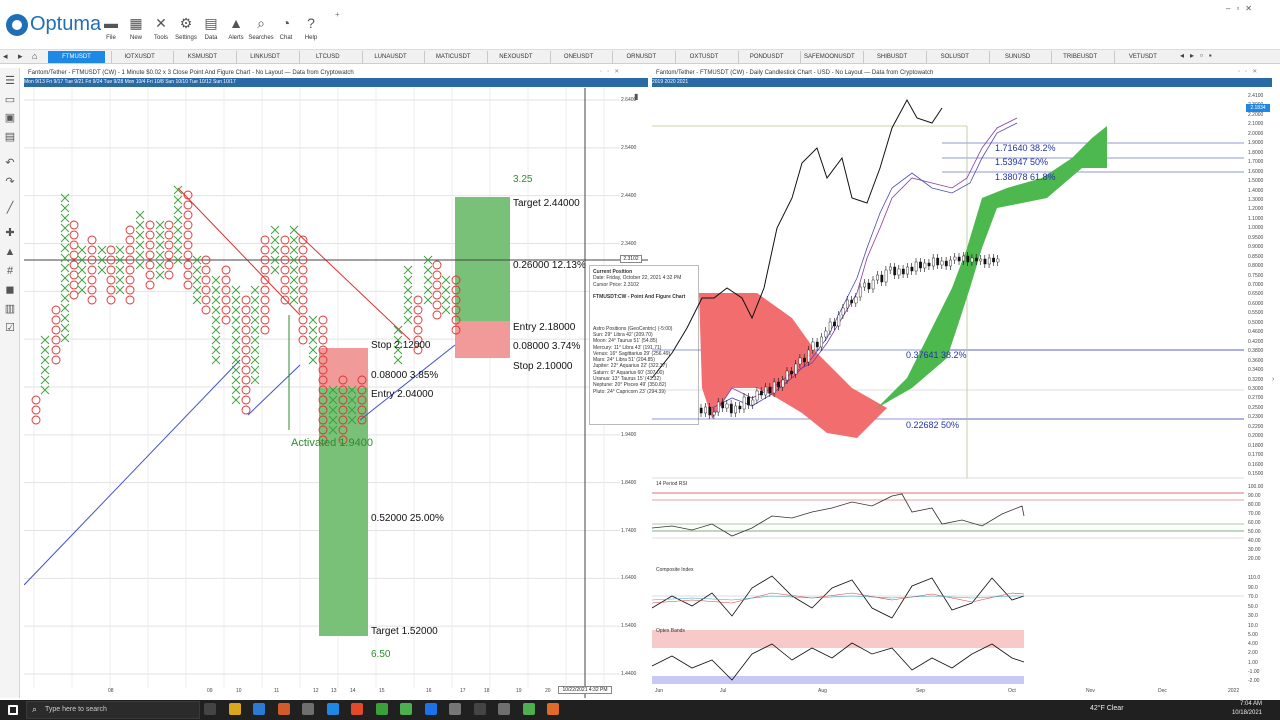 The height and width of the screenshot is (720, 1280). What do you see at coordinates (430, 709) in the screenshot?
I see `word-icon` at bounding box center [430, 709].